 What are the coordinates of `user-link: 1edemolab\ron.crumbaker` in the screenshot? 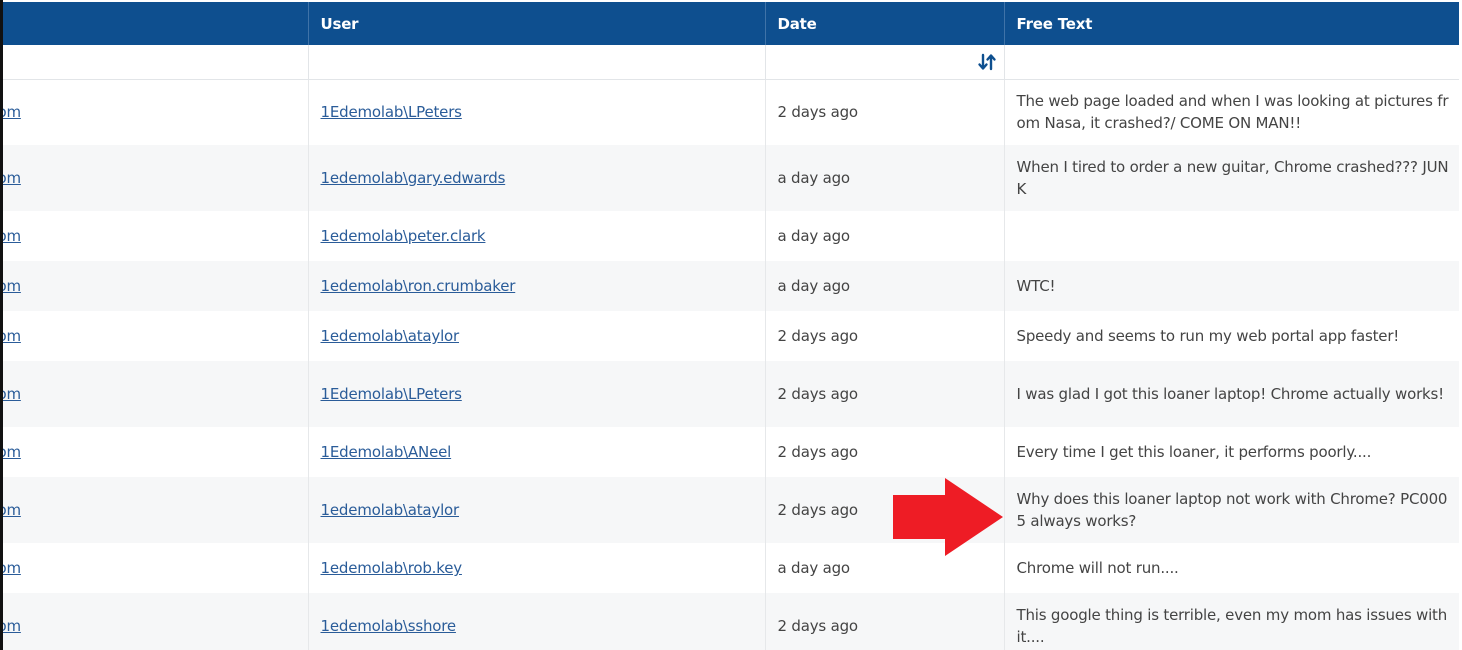 It's located at (418, 286).